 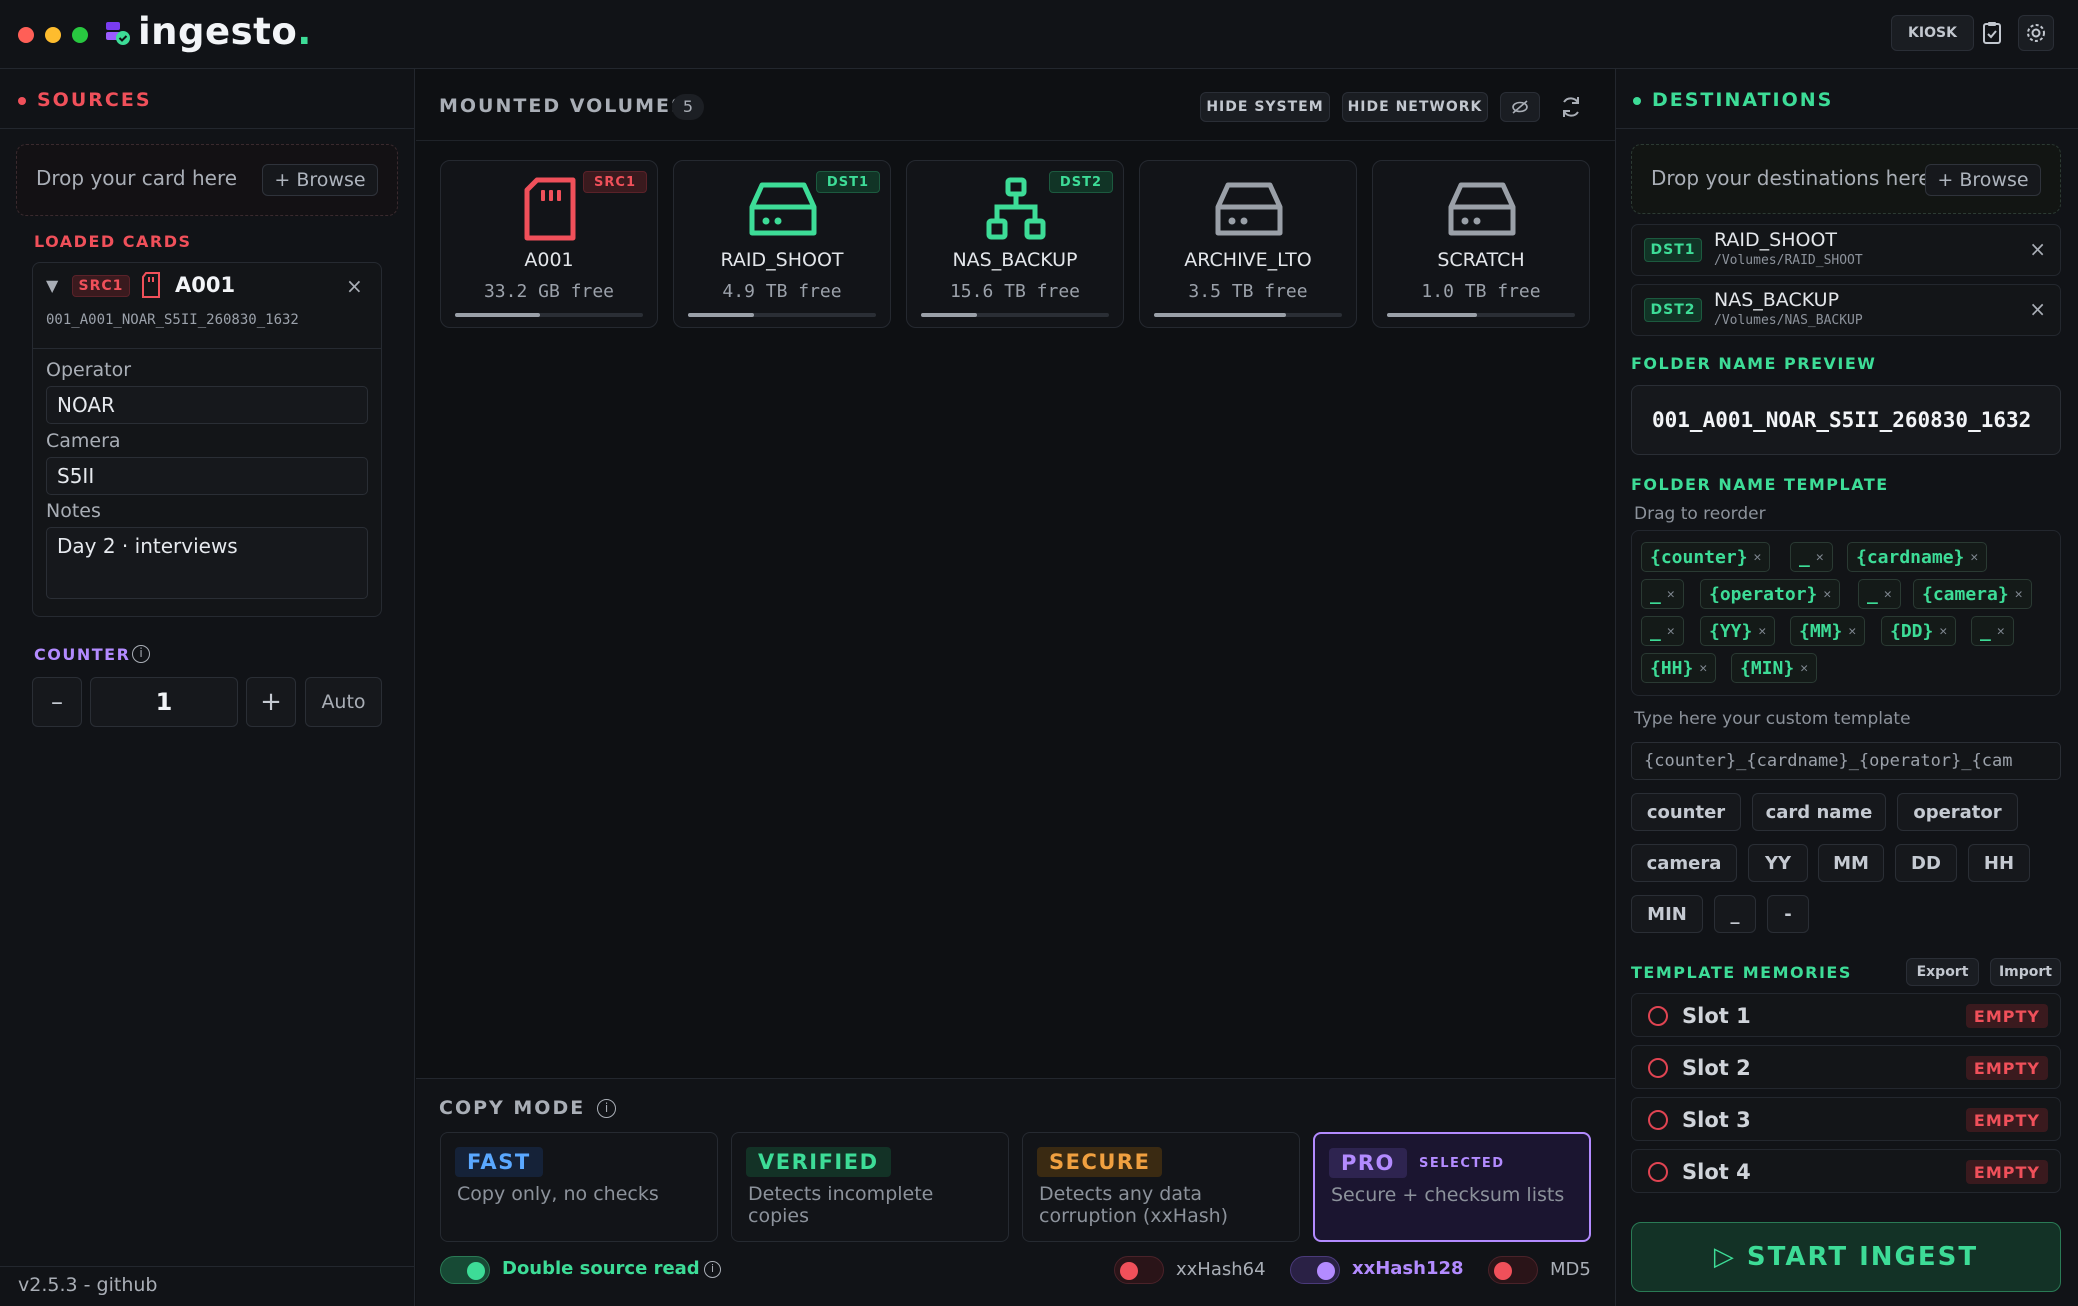 What do you see at coordinates (712, 1269) in the screenshot?
I see `double-read-info-icon: i` at bounding box center [712, 1269].